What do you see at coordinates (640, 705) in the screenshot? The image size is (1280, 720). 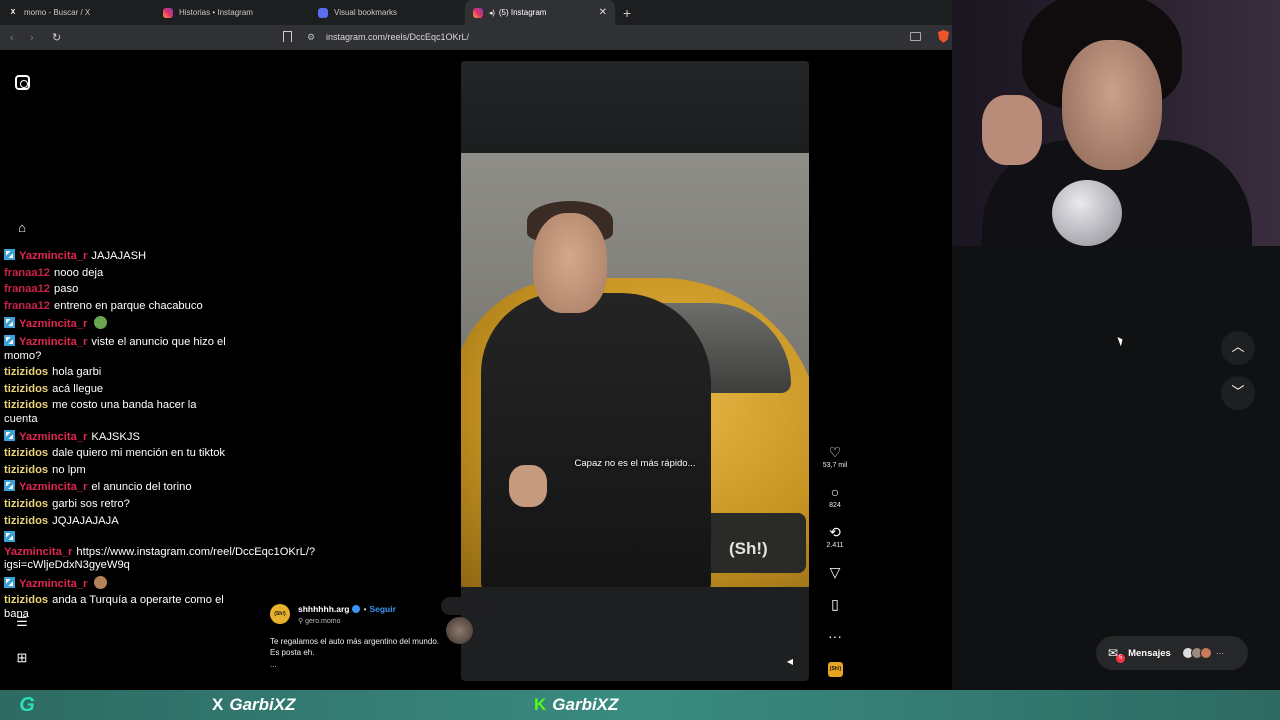 I see `stream-bottom-bar: G X GarbiXZ K GarbiXZ` at bounding box center [640, 705].